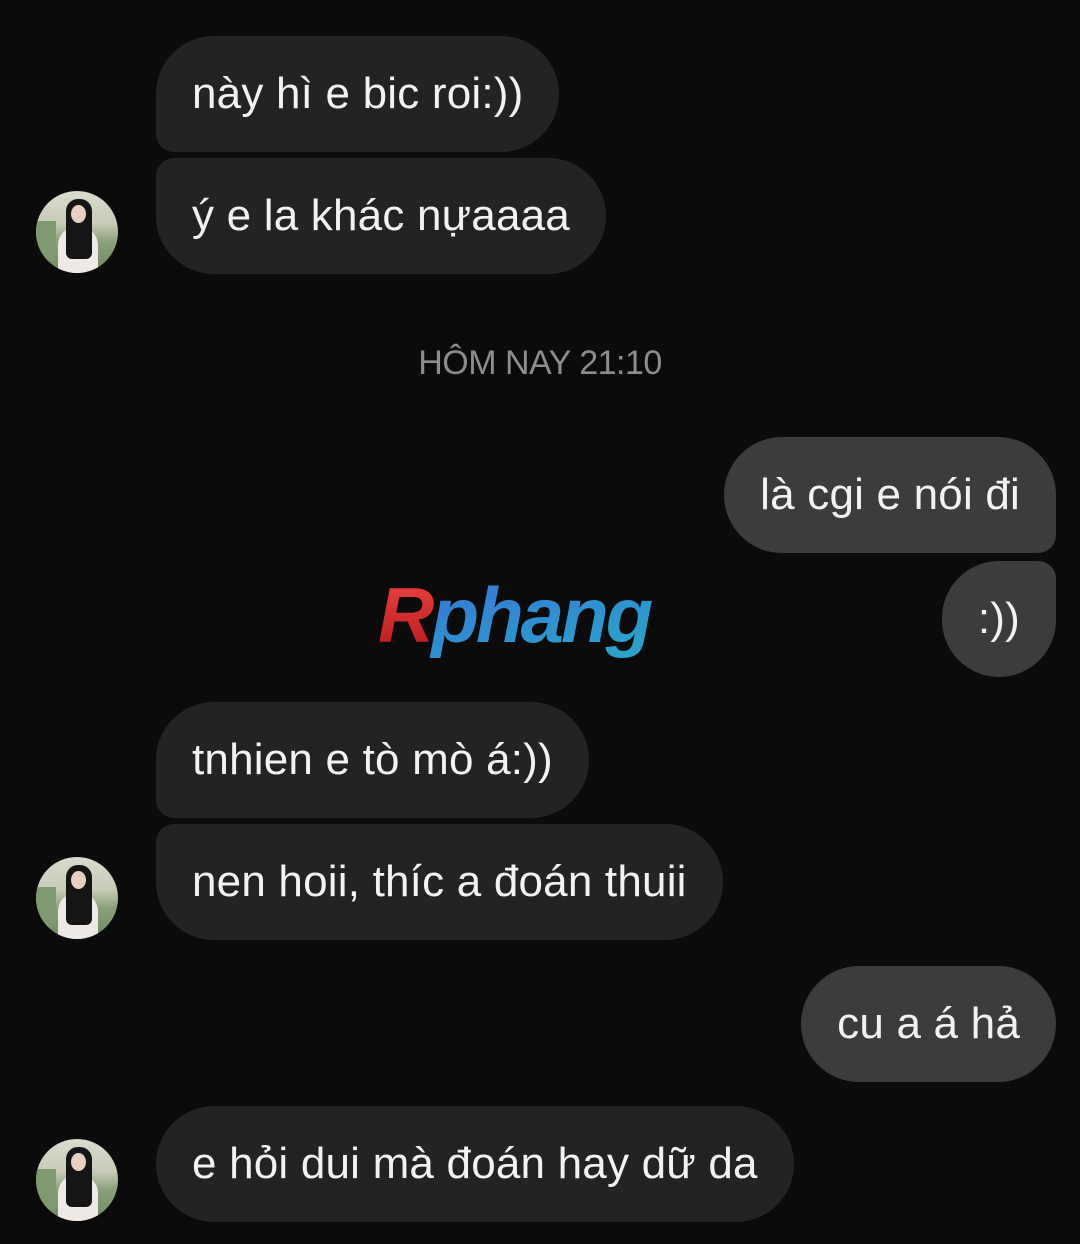 This screenshot has width=1080, height=1244. Describe the element at coordinates (928, 1024) in the screenshot. I see `outgoing-message: cu a á hả` at that location.